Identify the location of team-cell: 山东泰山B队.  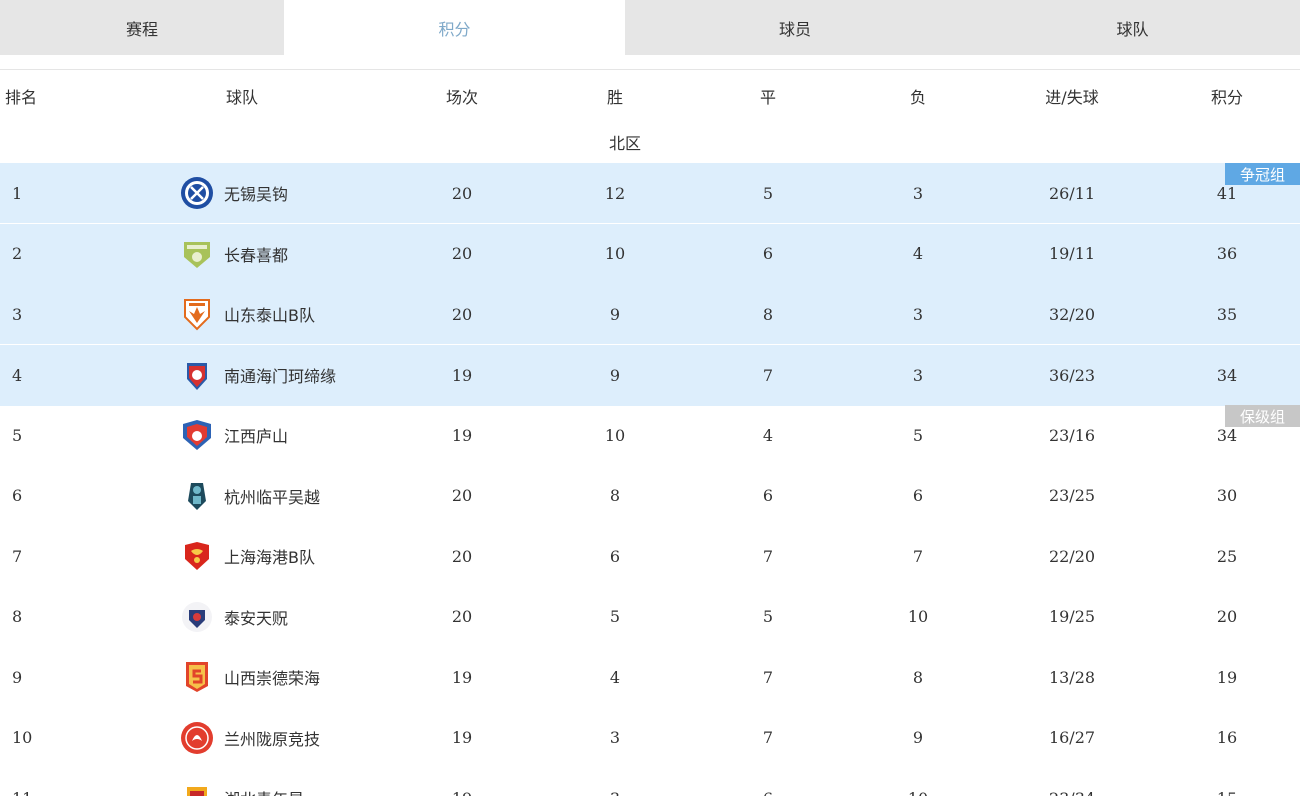
(305, 314).